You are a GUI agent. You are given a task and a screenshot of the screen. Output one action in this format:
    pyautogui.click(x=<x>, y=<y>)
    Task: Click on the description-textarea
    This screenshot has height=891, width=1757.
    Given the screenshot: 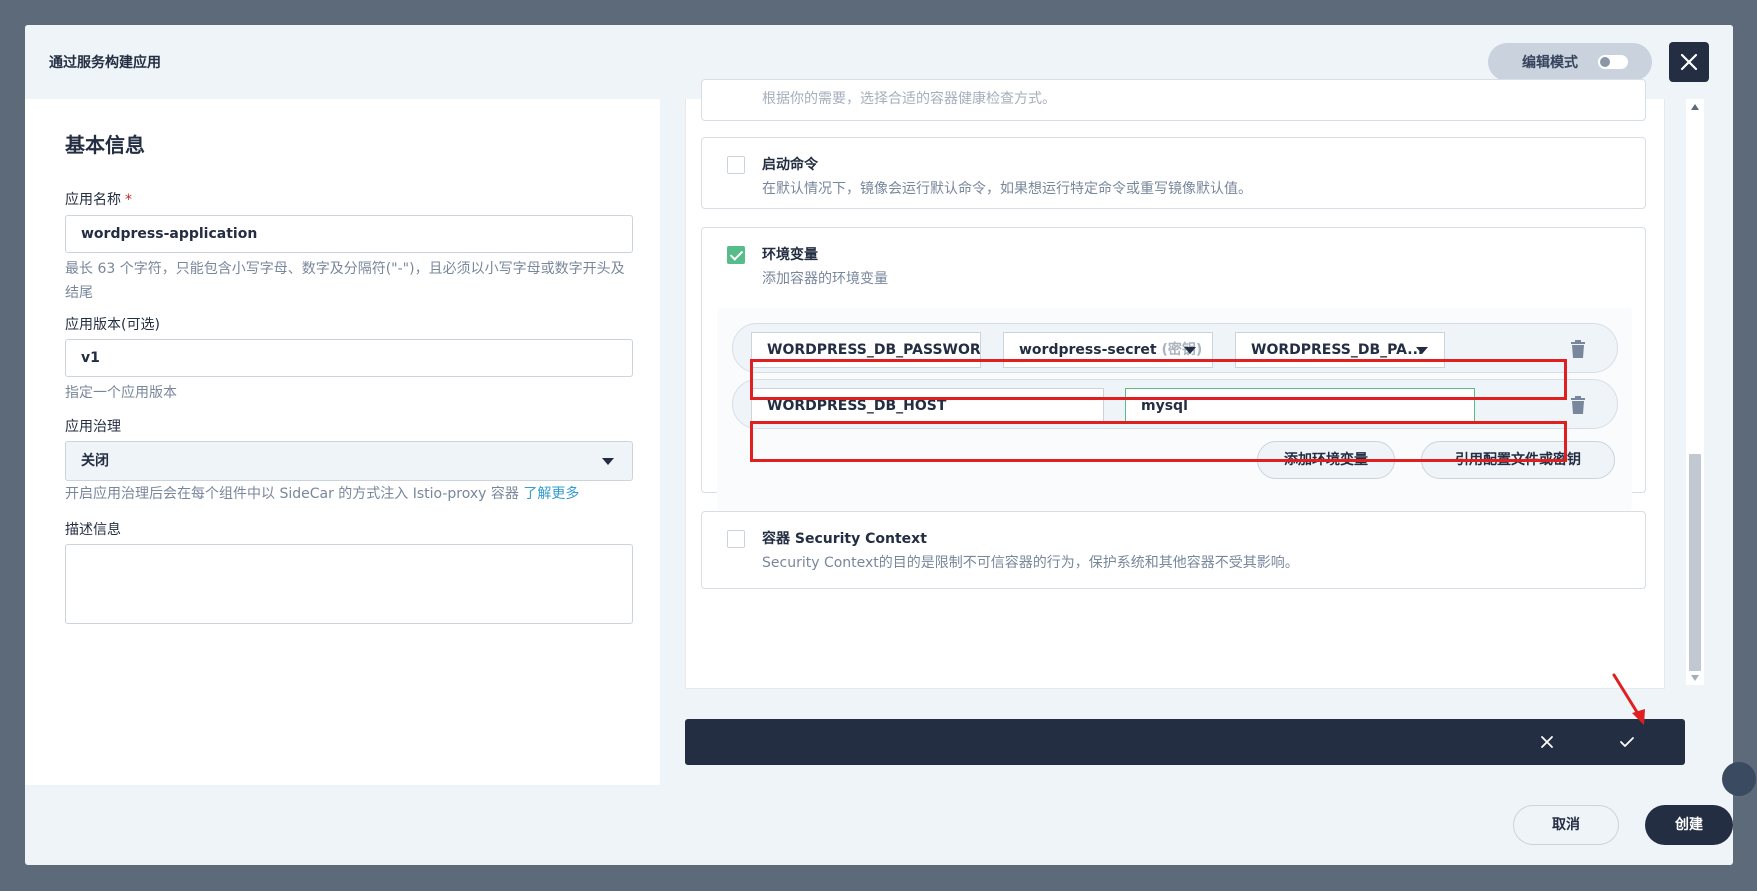 What is the action you would take?
    pyautogui.click(x=349, y=584)
    